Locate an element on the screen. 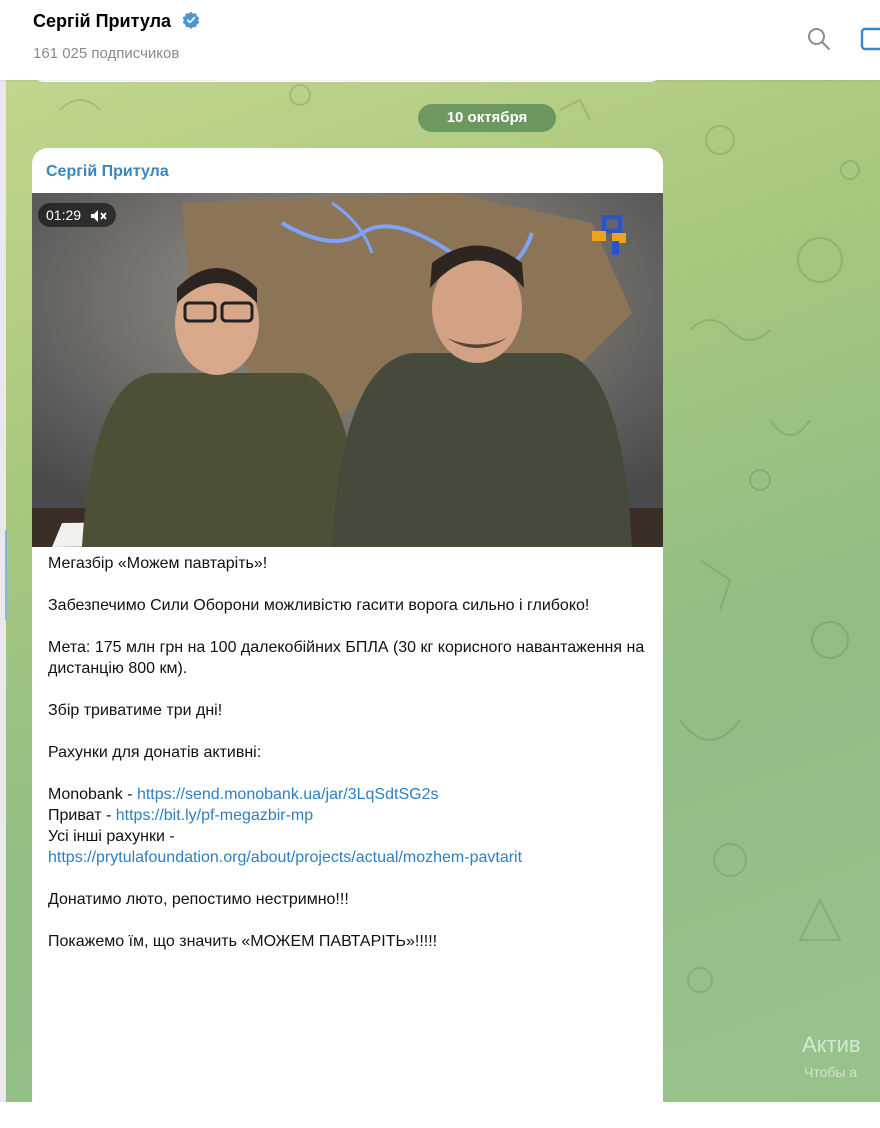 Image resolution: width=880 pixels, height=1128 pixels. video-duration: 01:29 is located at coordinates (77, 215).